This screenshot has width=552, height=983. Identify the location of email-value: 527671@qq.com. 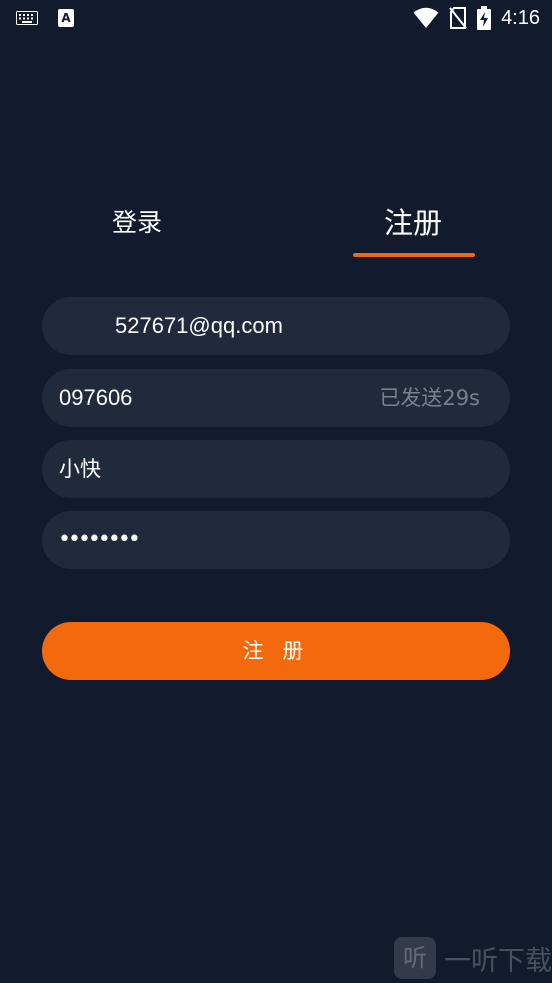
(199, 325).